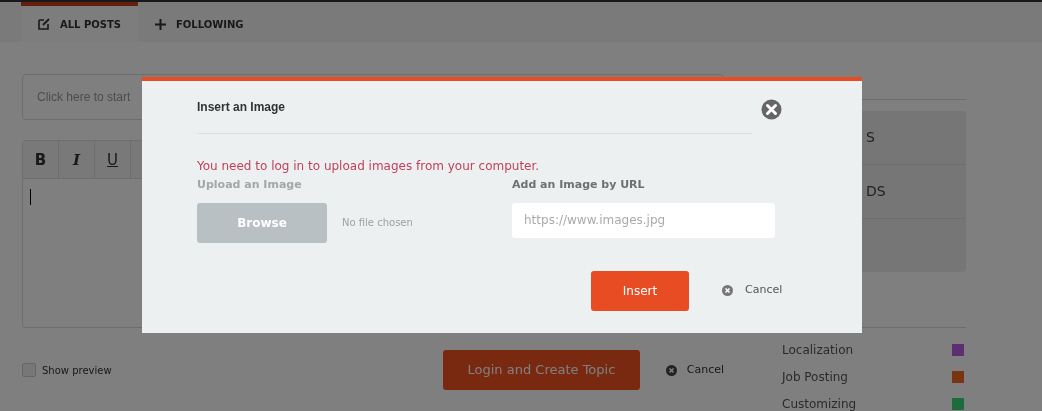  What do you see at coordinates (579, 185) in the screenshot?
I see `url-label: Add an Image by URL` at bounding box center [579, 185].